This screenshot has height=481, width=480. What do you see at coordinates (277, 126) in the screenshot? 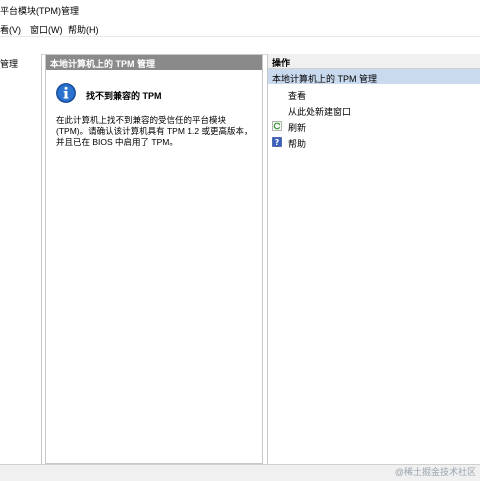
I see `refresh-icon` at bounding box center [277, 126].